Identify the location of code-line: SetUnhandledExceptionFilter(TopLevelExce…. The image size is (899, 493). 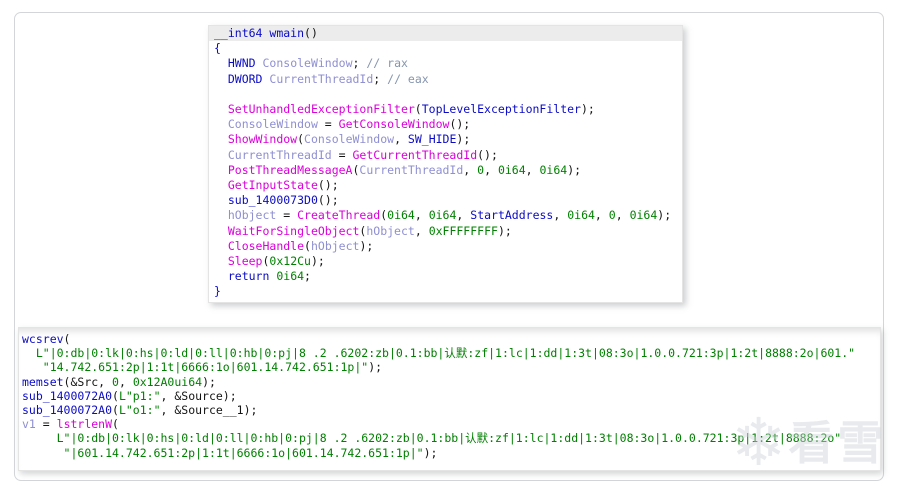
(448, 109).